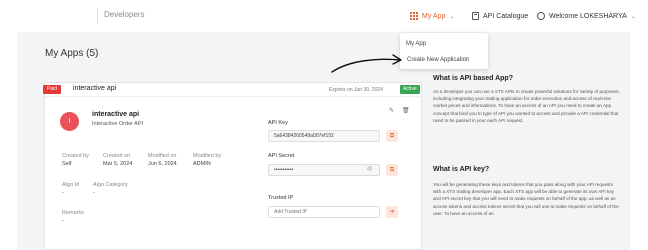 This screenshot has height=250, width=648. Describe the element at coordinates (369, 168) in the screenshot. I see `eye-off-icon: ◎` at that location.